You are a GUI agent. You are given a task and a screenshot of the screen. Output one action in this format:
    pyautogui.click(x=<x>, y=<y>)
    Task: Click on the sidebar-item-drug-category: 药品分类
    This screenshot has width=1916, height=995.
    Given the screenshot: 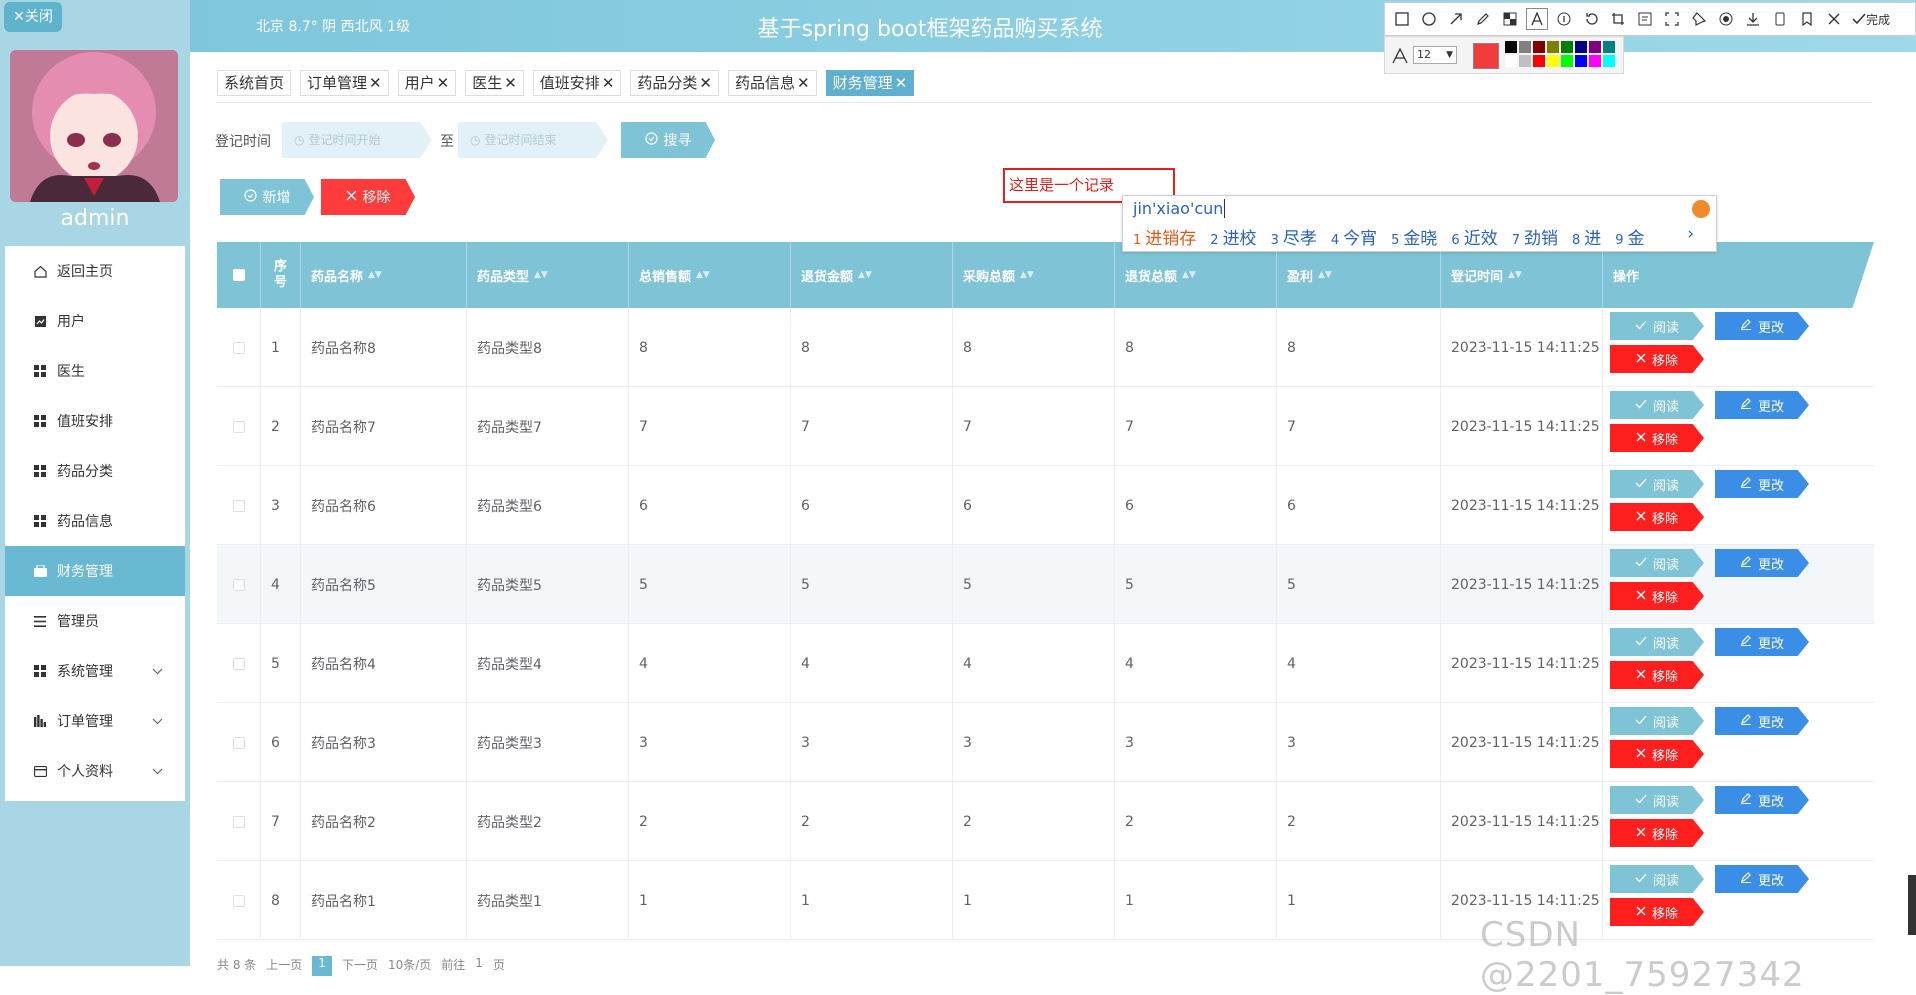 What is the action you would take?
    pyautogui.click(x=95, y=471)
    